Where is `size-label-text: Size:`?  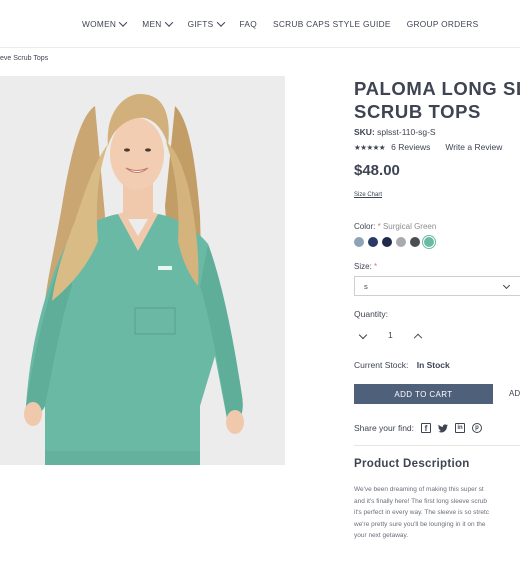 size-label-text: Size: is located at coordinates (363, 266).